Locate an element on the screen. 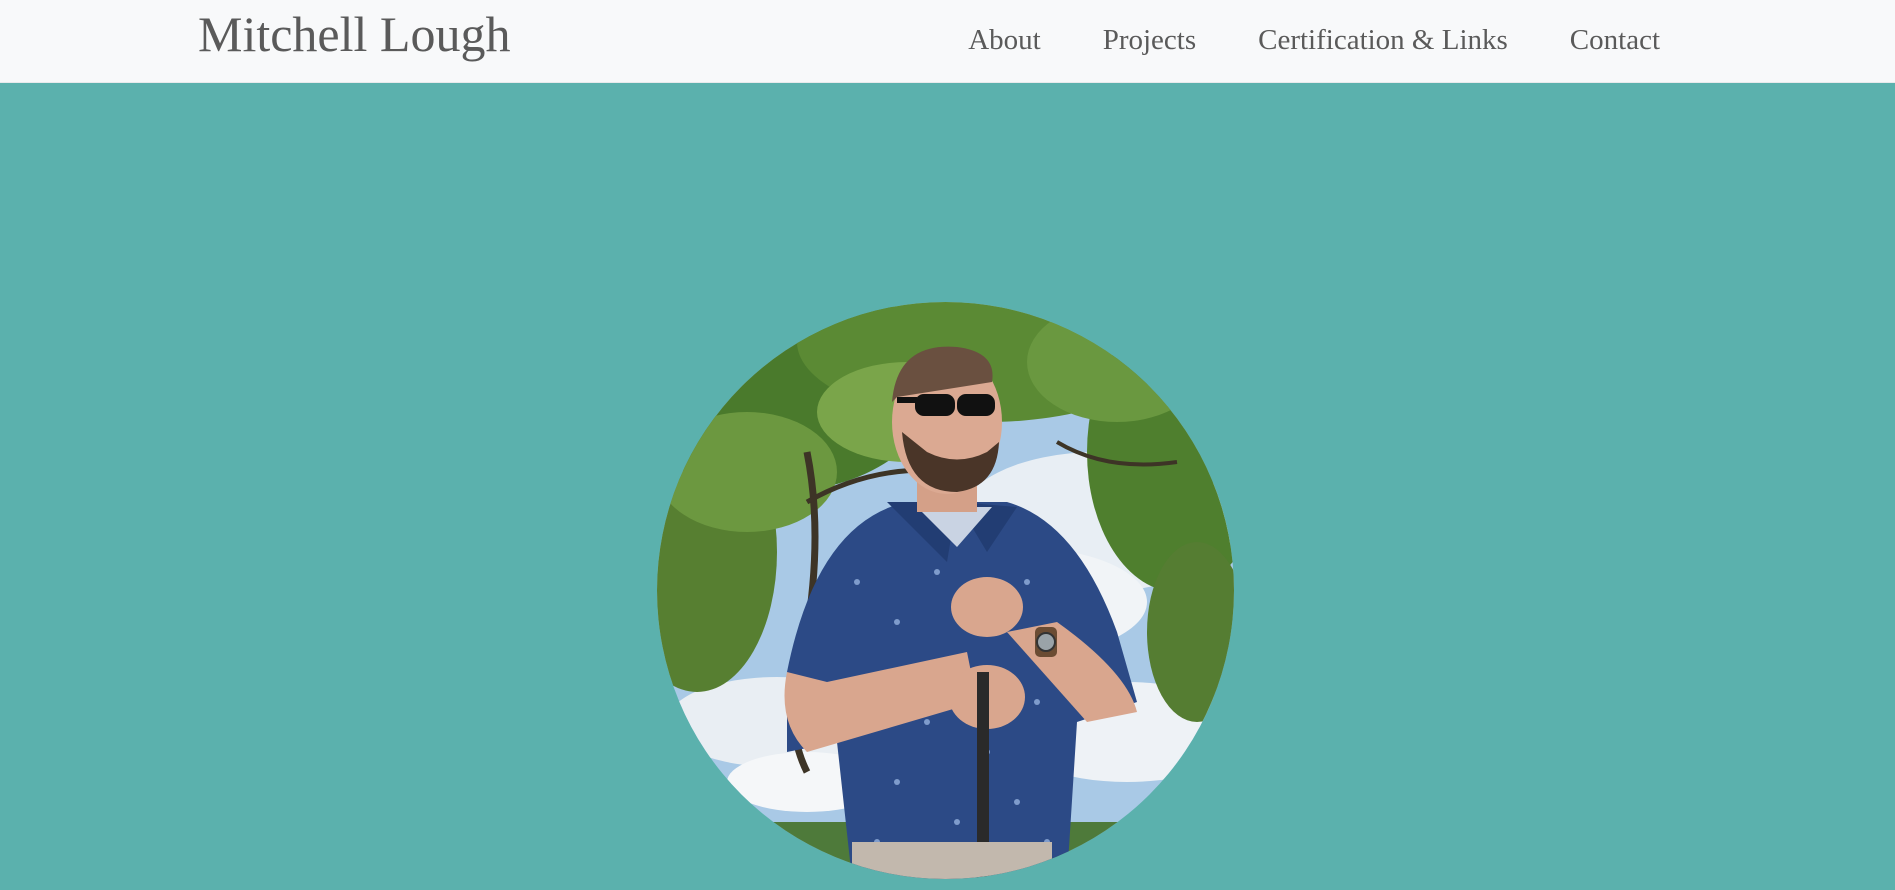 This screenshot has width=1895, height=890. nav-link-about: About is located at coordinates (1004, 40).